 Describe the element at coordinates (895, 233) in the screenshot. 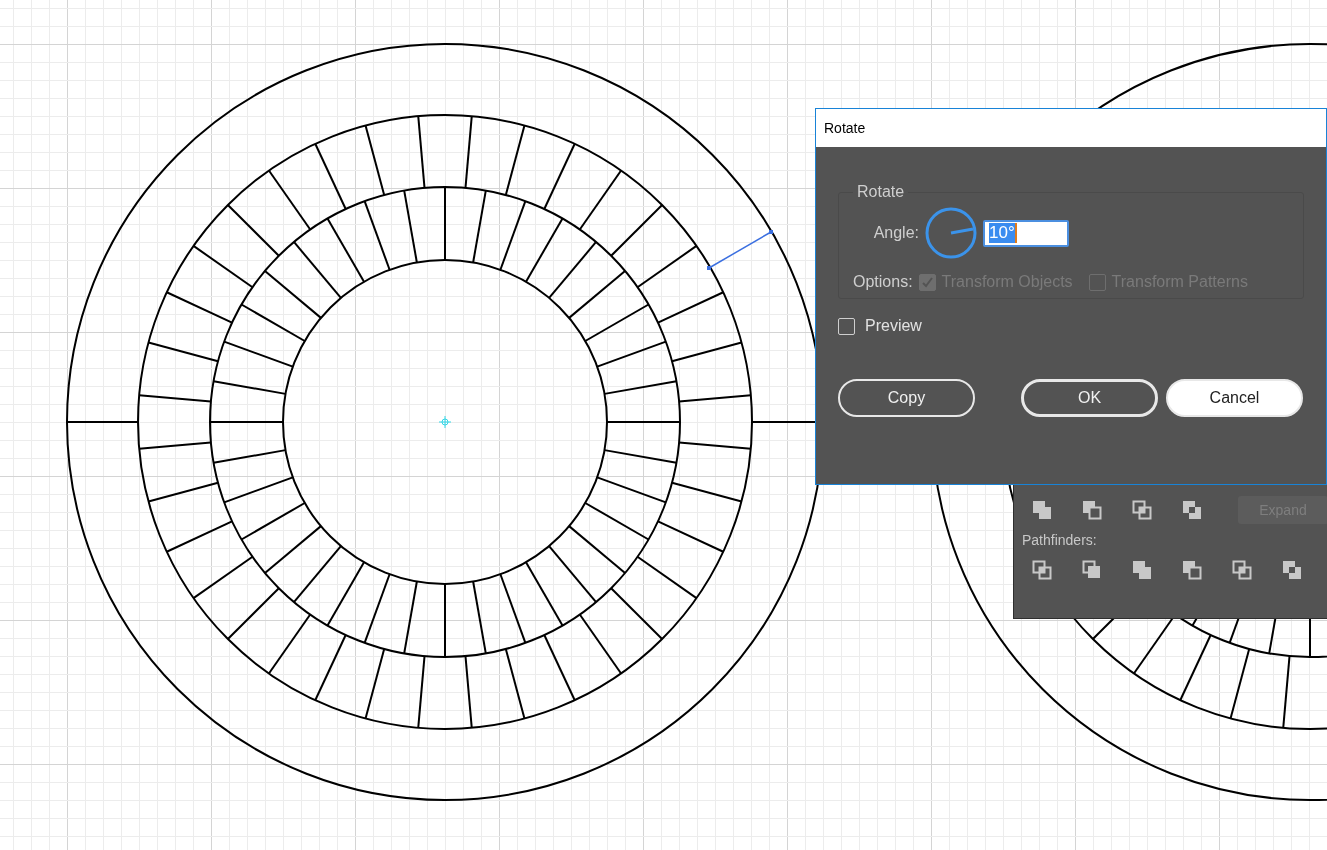

I see `angle-label: Angle:` at that location.